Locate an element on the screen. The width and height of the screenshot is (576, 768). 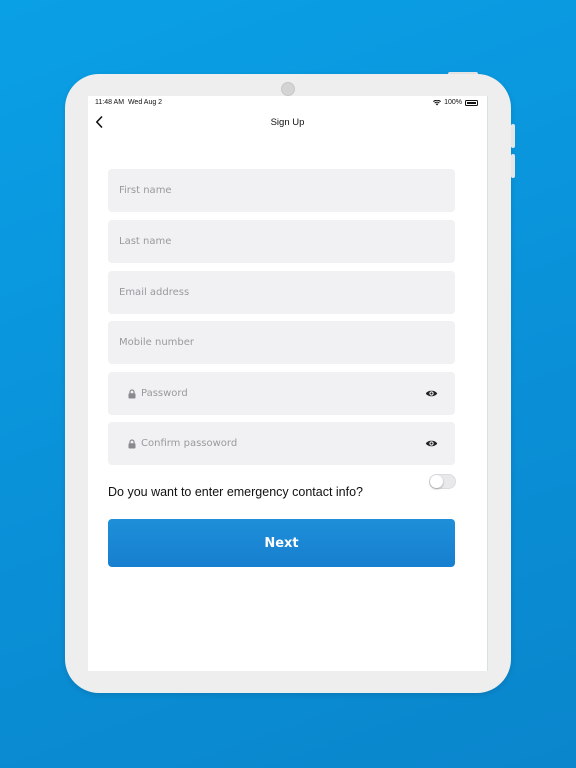
tablet-volume-down-button is located at coordinates (513, 166).